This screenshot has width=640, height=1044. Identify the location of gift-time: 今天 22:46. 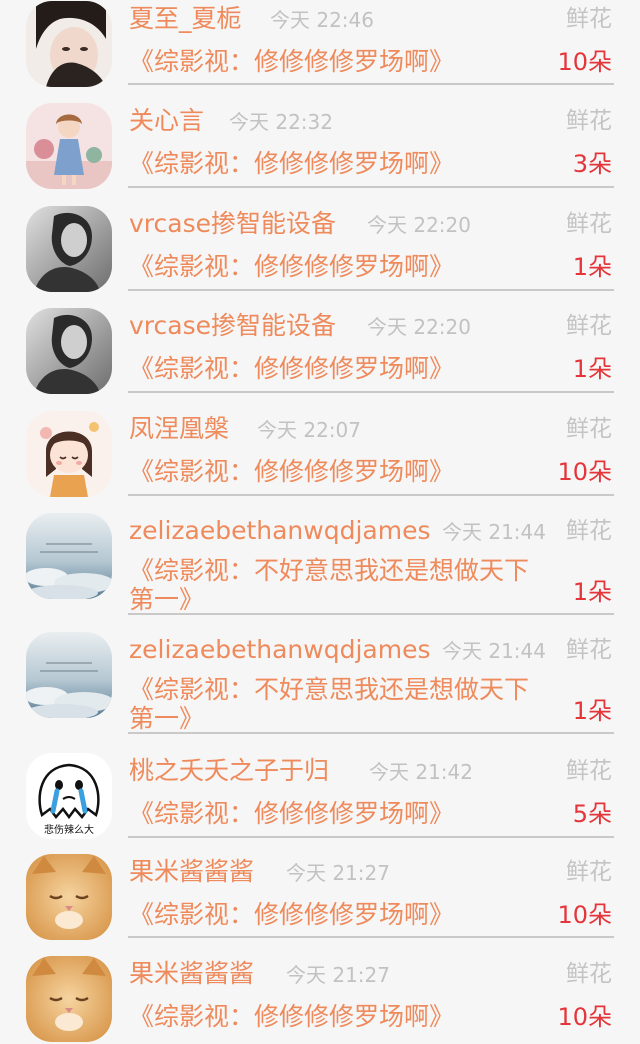
(322, 20).